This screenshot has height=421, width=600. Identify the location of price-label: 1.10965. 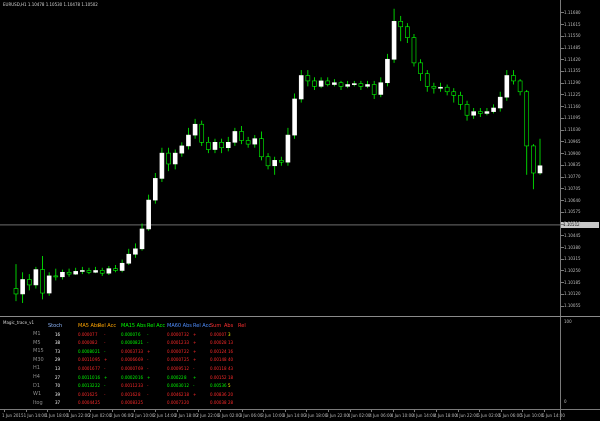
(572, 141).